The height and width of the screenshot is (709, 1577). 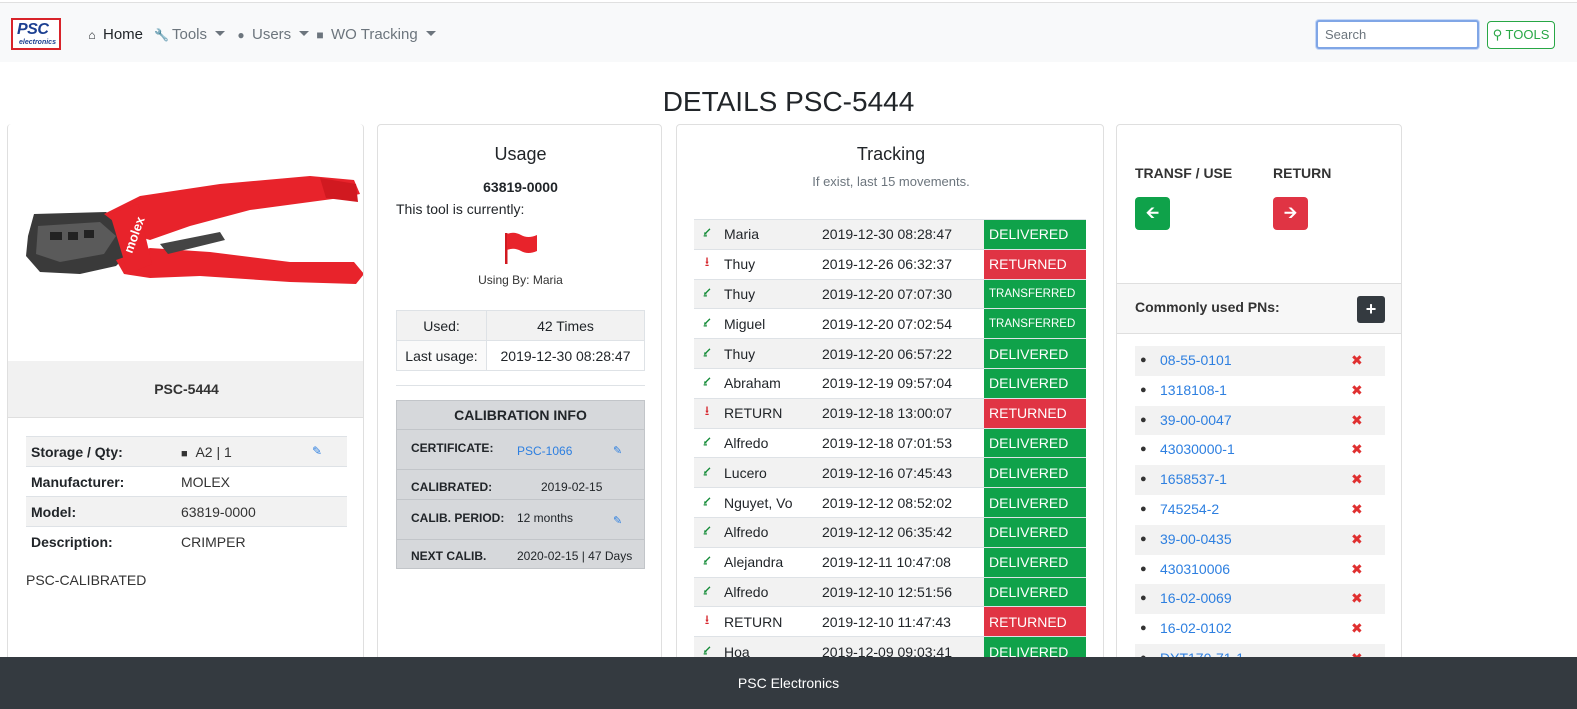 I want to click on pn-link: 1318108-1, so click(x=1193, y=391).